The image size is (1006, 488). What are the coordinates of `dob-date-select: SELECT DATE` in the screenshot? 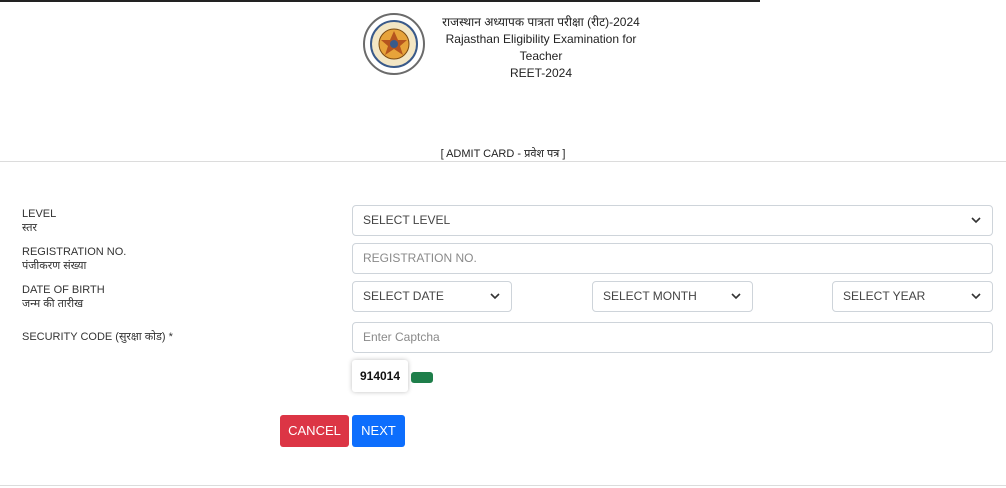 It's located at (432, 296).